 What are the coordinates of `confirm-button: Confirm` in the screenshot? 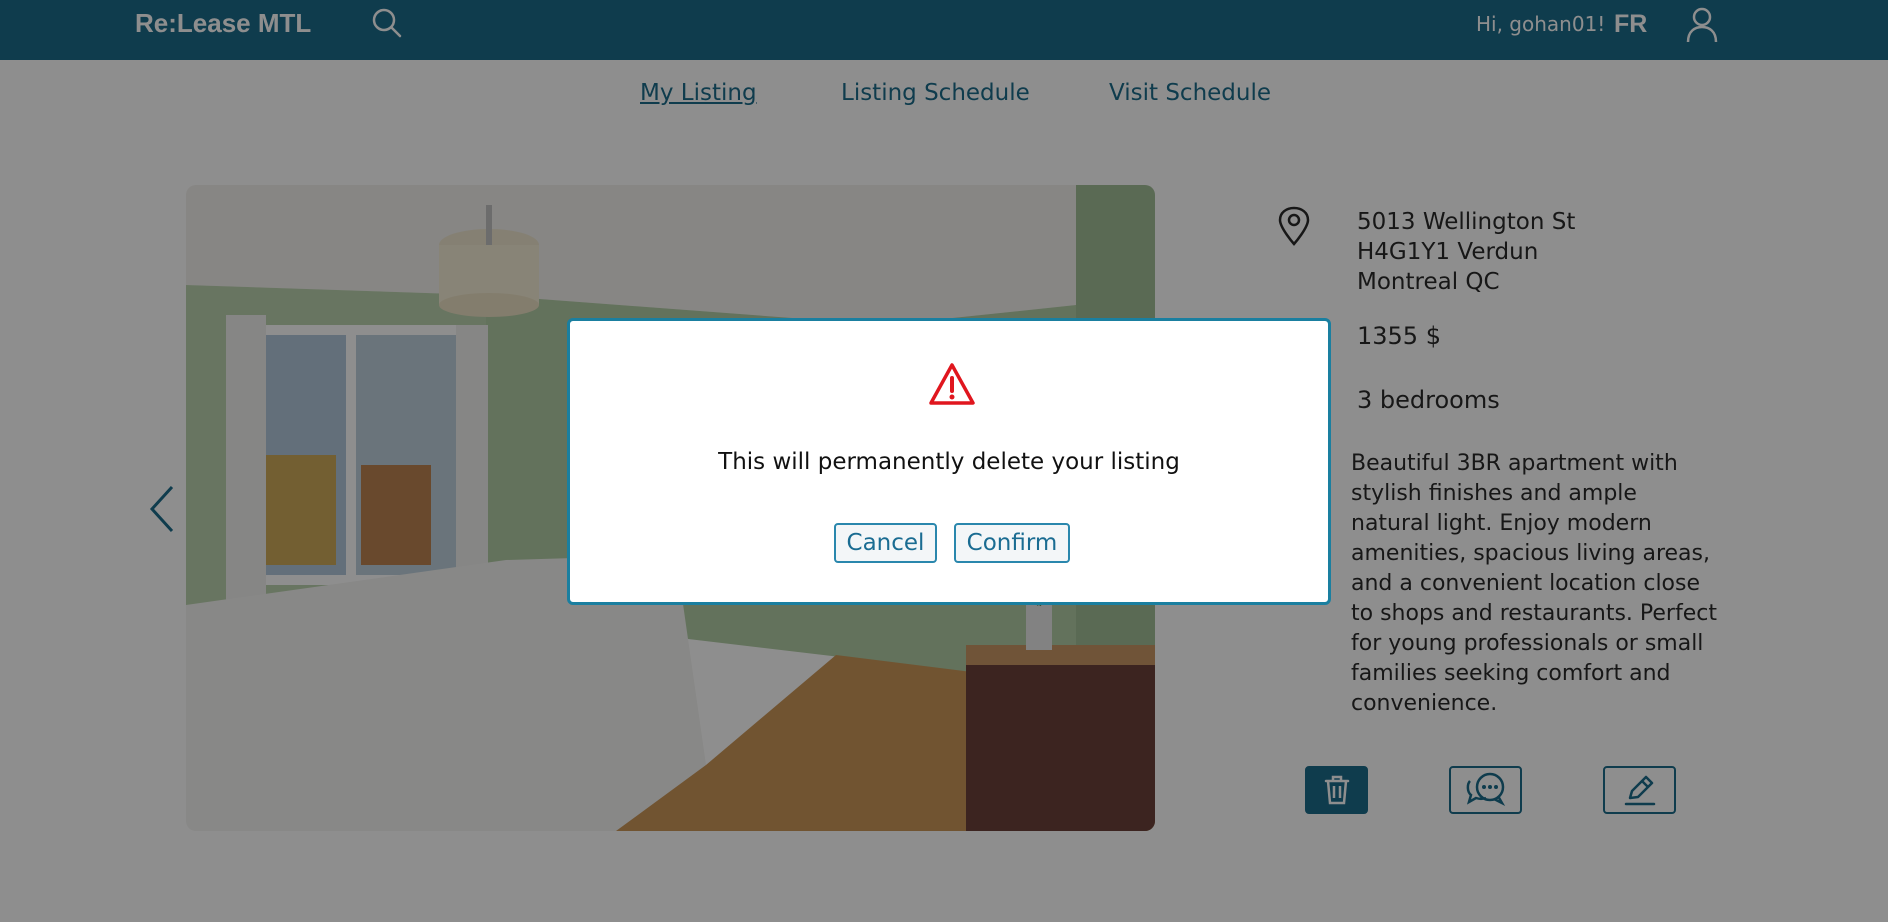 It's located at (1012, 543).